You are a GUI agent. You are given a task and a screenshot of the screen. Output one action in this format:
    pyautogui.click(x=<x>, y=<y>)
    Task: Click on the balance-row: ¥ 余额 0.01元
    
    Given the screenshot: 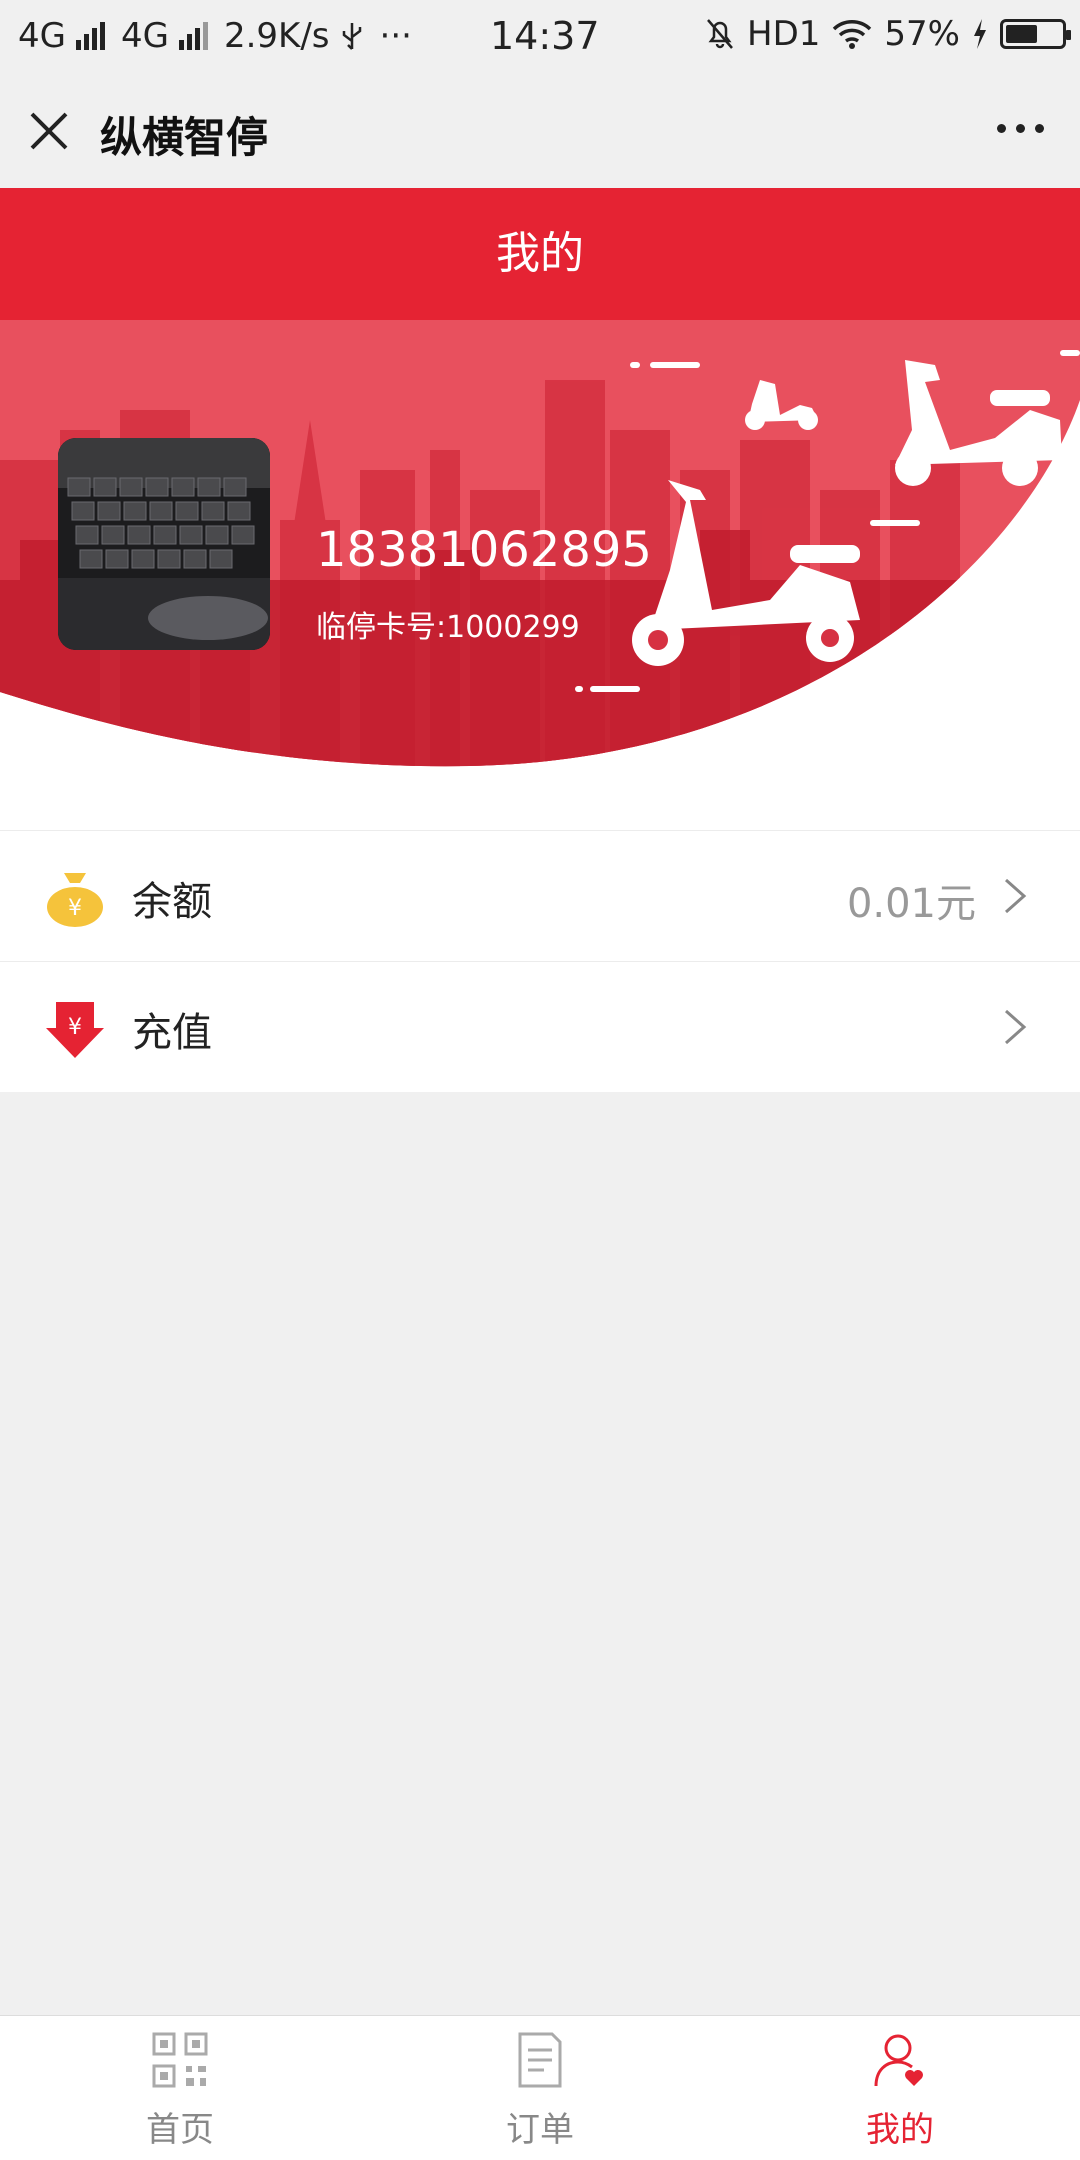 What is the action you would take?
    pyautogui.click(x=540, y=895)
    